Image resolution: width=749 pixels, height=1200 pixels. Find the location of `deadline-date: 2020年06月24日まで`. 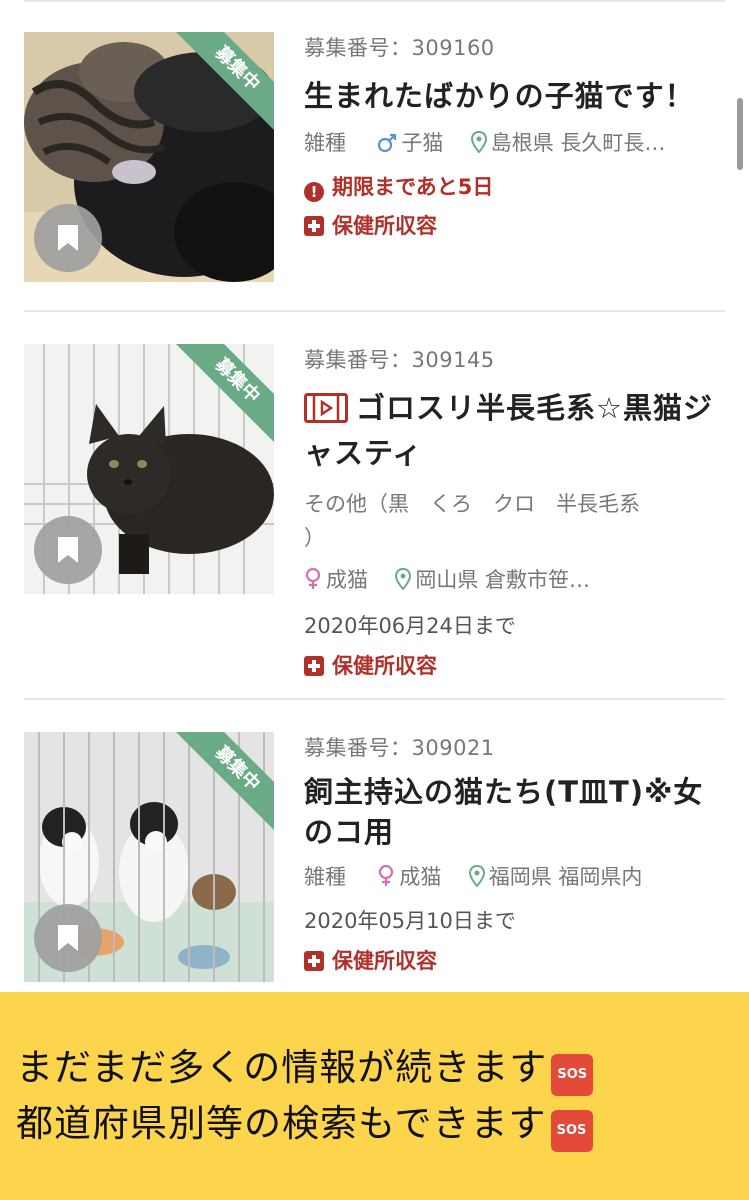

deadline-date: 2020年06月24日まで is located at coordinates (410, 626).